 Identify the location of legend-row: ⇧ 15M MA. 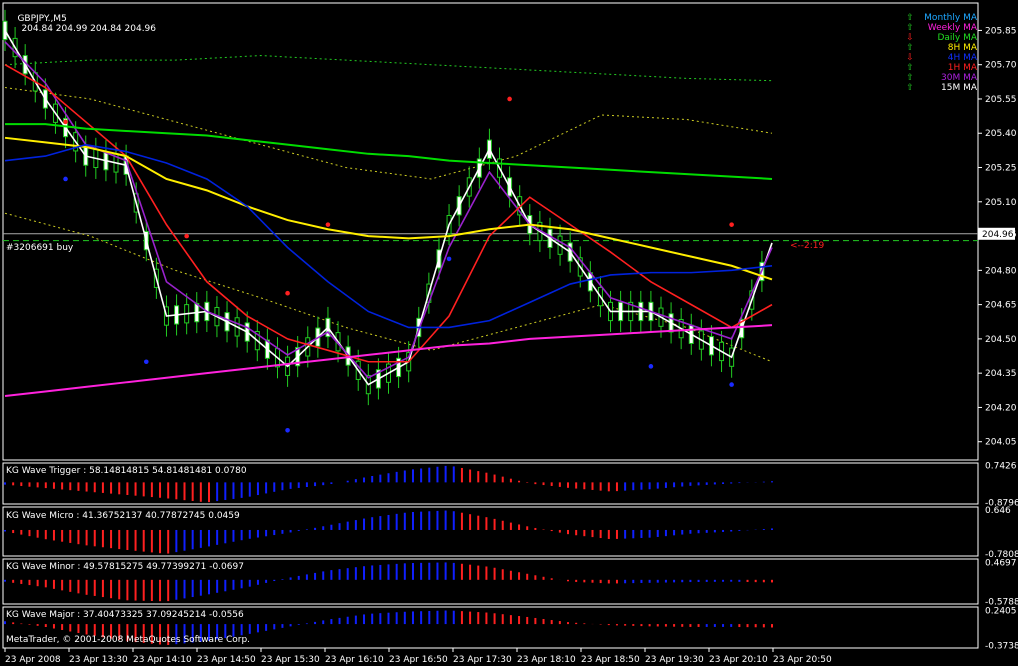
(942, 88).